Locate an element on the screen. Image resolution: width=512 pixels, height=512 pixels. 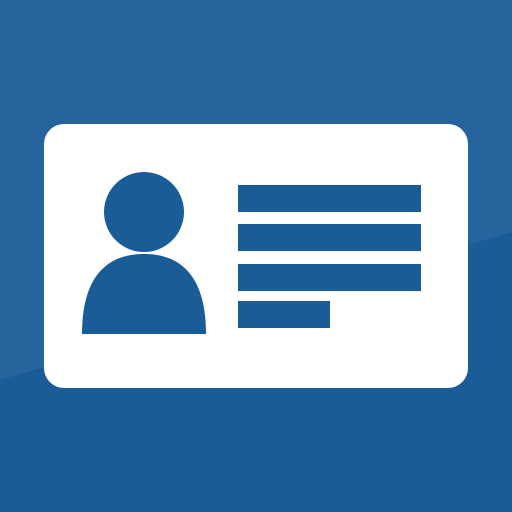
person-icon is located at coordinates (144, 253).